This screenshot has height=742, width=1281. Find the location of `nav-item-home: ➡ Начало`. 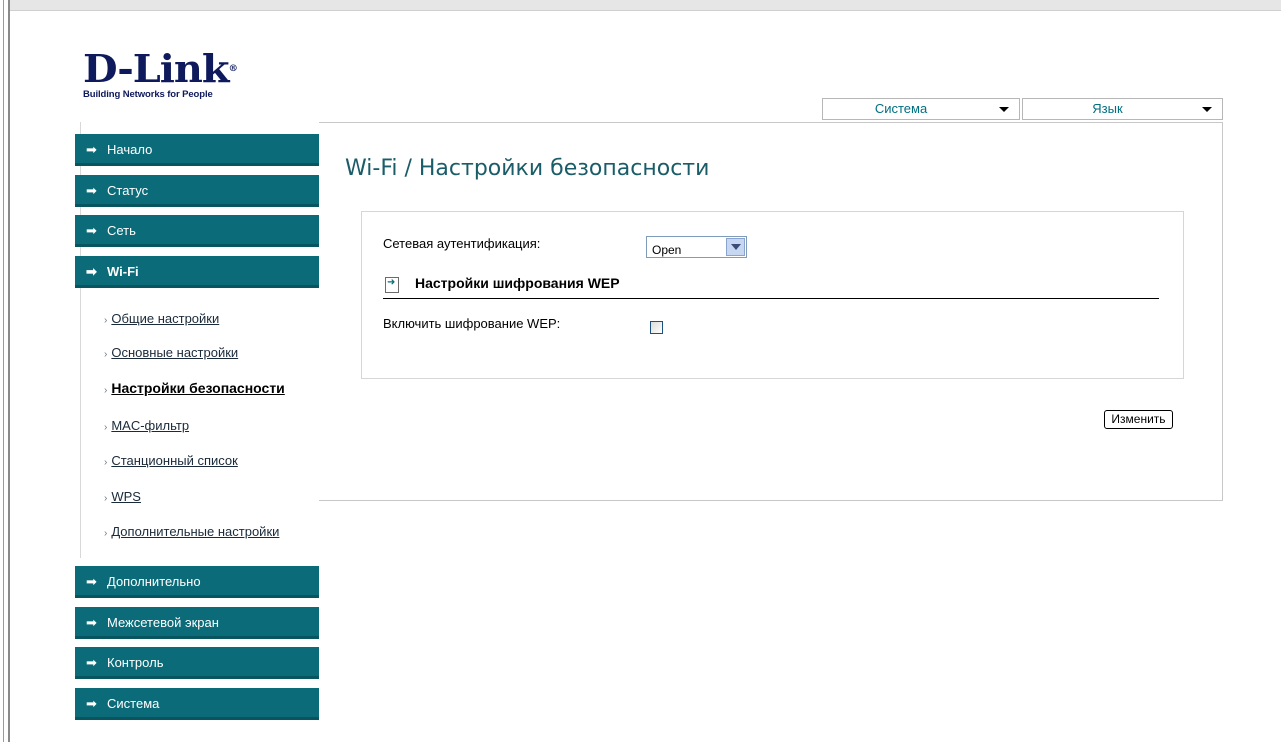

nav-item-home: ➡ Начало is located at coordinates (197, 150).